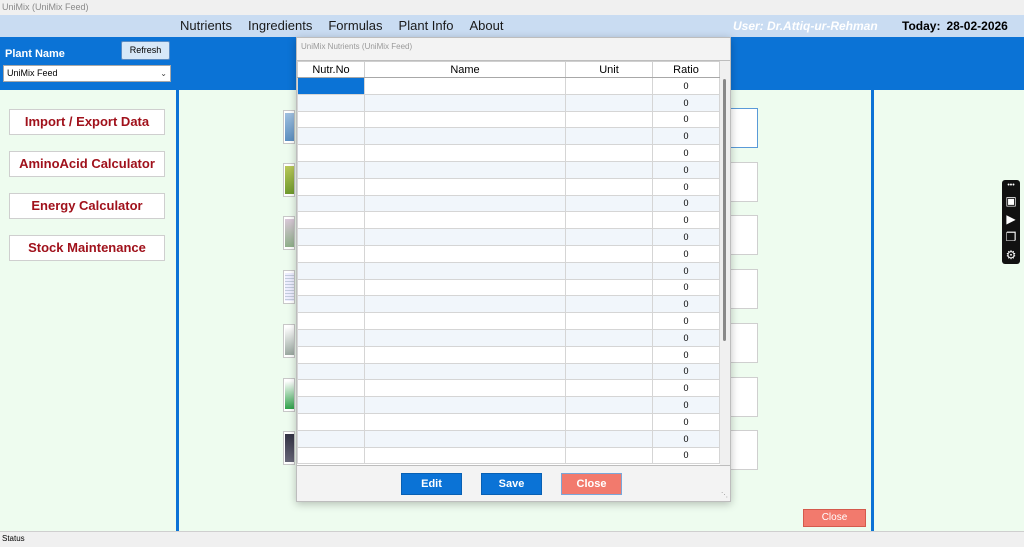 The width and height of the screenshot is (1024, 547). Describe the element at coordinates (206, 26) in the screenshot. I see `menu-nutrients: Nutrients` at that location.